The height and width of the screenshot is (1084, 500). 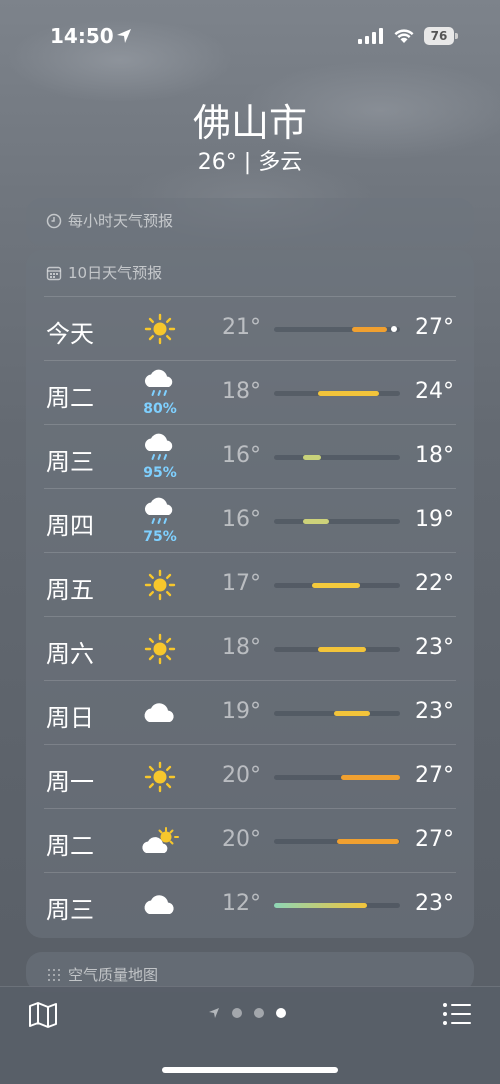 What do you see at coordinates (214, 1013) in the screenshot?
I see `current-location-icon` at bounding box center [214, 1013].